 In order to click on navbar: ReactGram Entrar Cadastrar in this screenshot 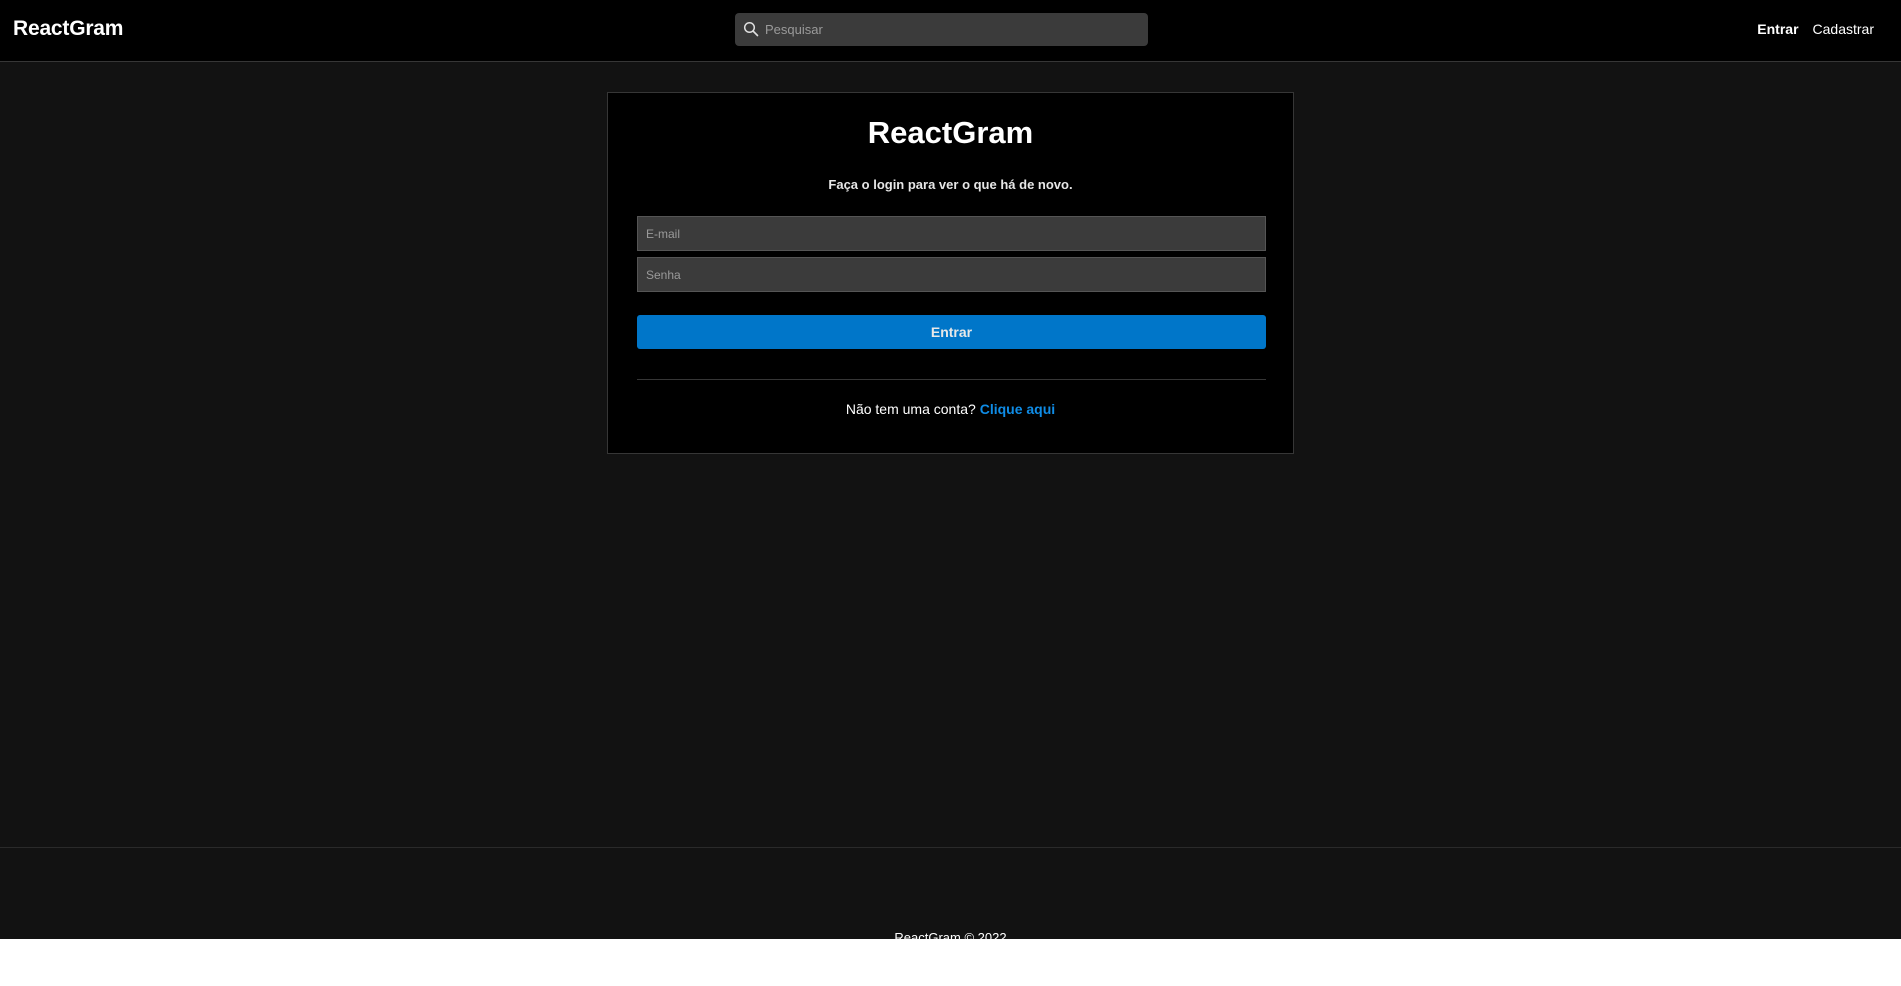, I will do `click(950, 31)`.